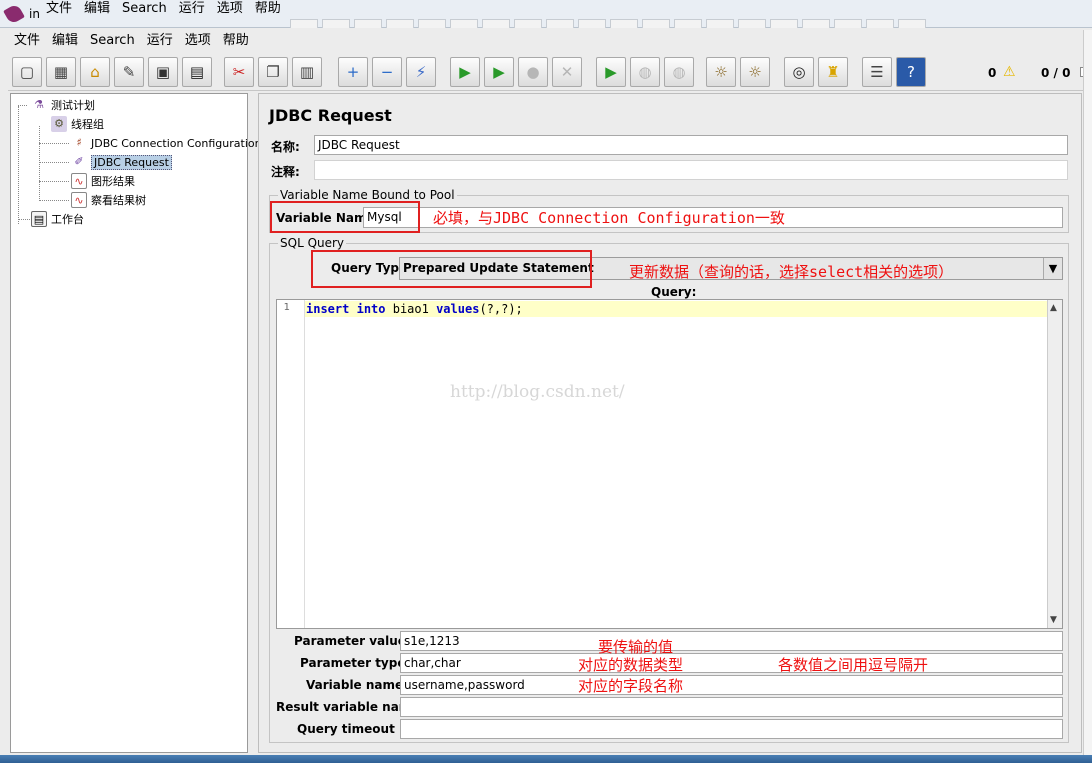 The height and width of the screenshot is (763, 1092). Describe the element at coordinates (112, 41) in the screenshot. I see `menu-search: Search` at that location.